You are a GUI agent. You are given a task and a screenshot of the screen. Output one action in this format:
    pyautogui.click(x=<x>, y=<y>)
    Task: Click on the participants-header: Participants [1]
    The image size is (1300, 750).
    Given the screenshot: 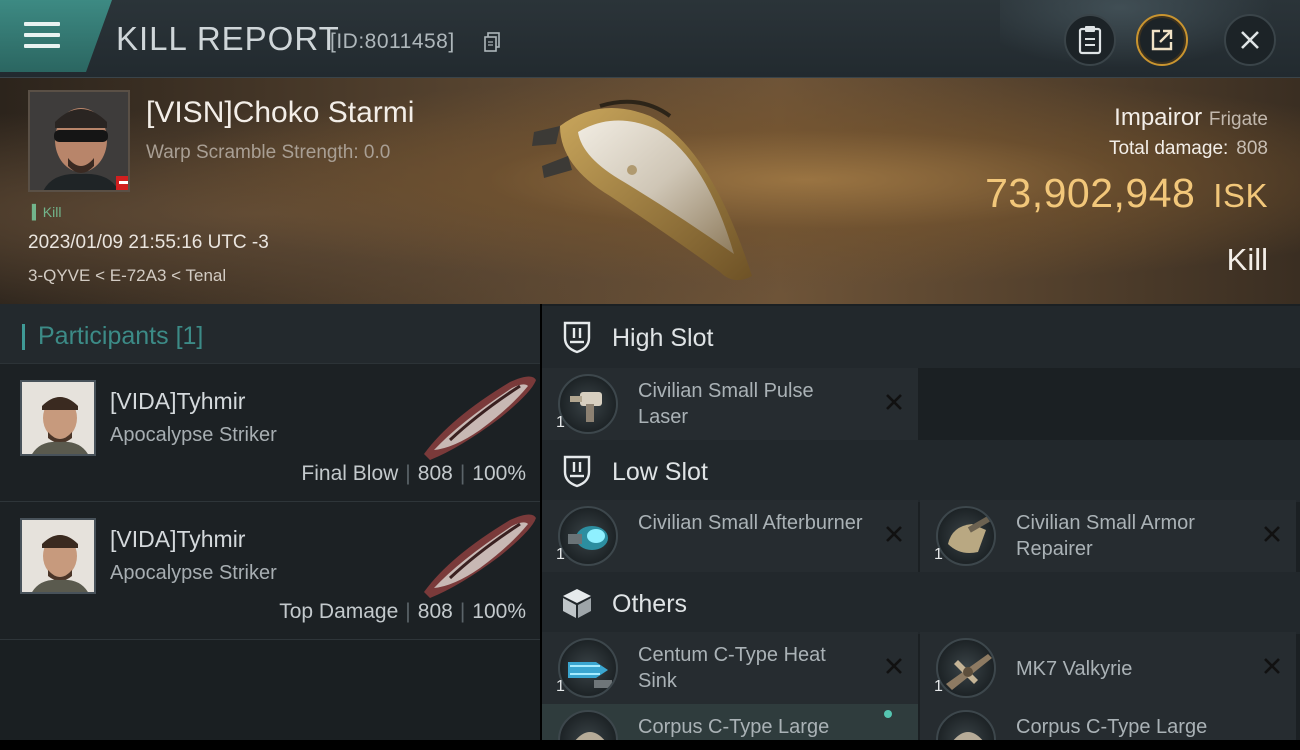 What is the action you would take?
    pyautogui.click(x=270, y=334)
    